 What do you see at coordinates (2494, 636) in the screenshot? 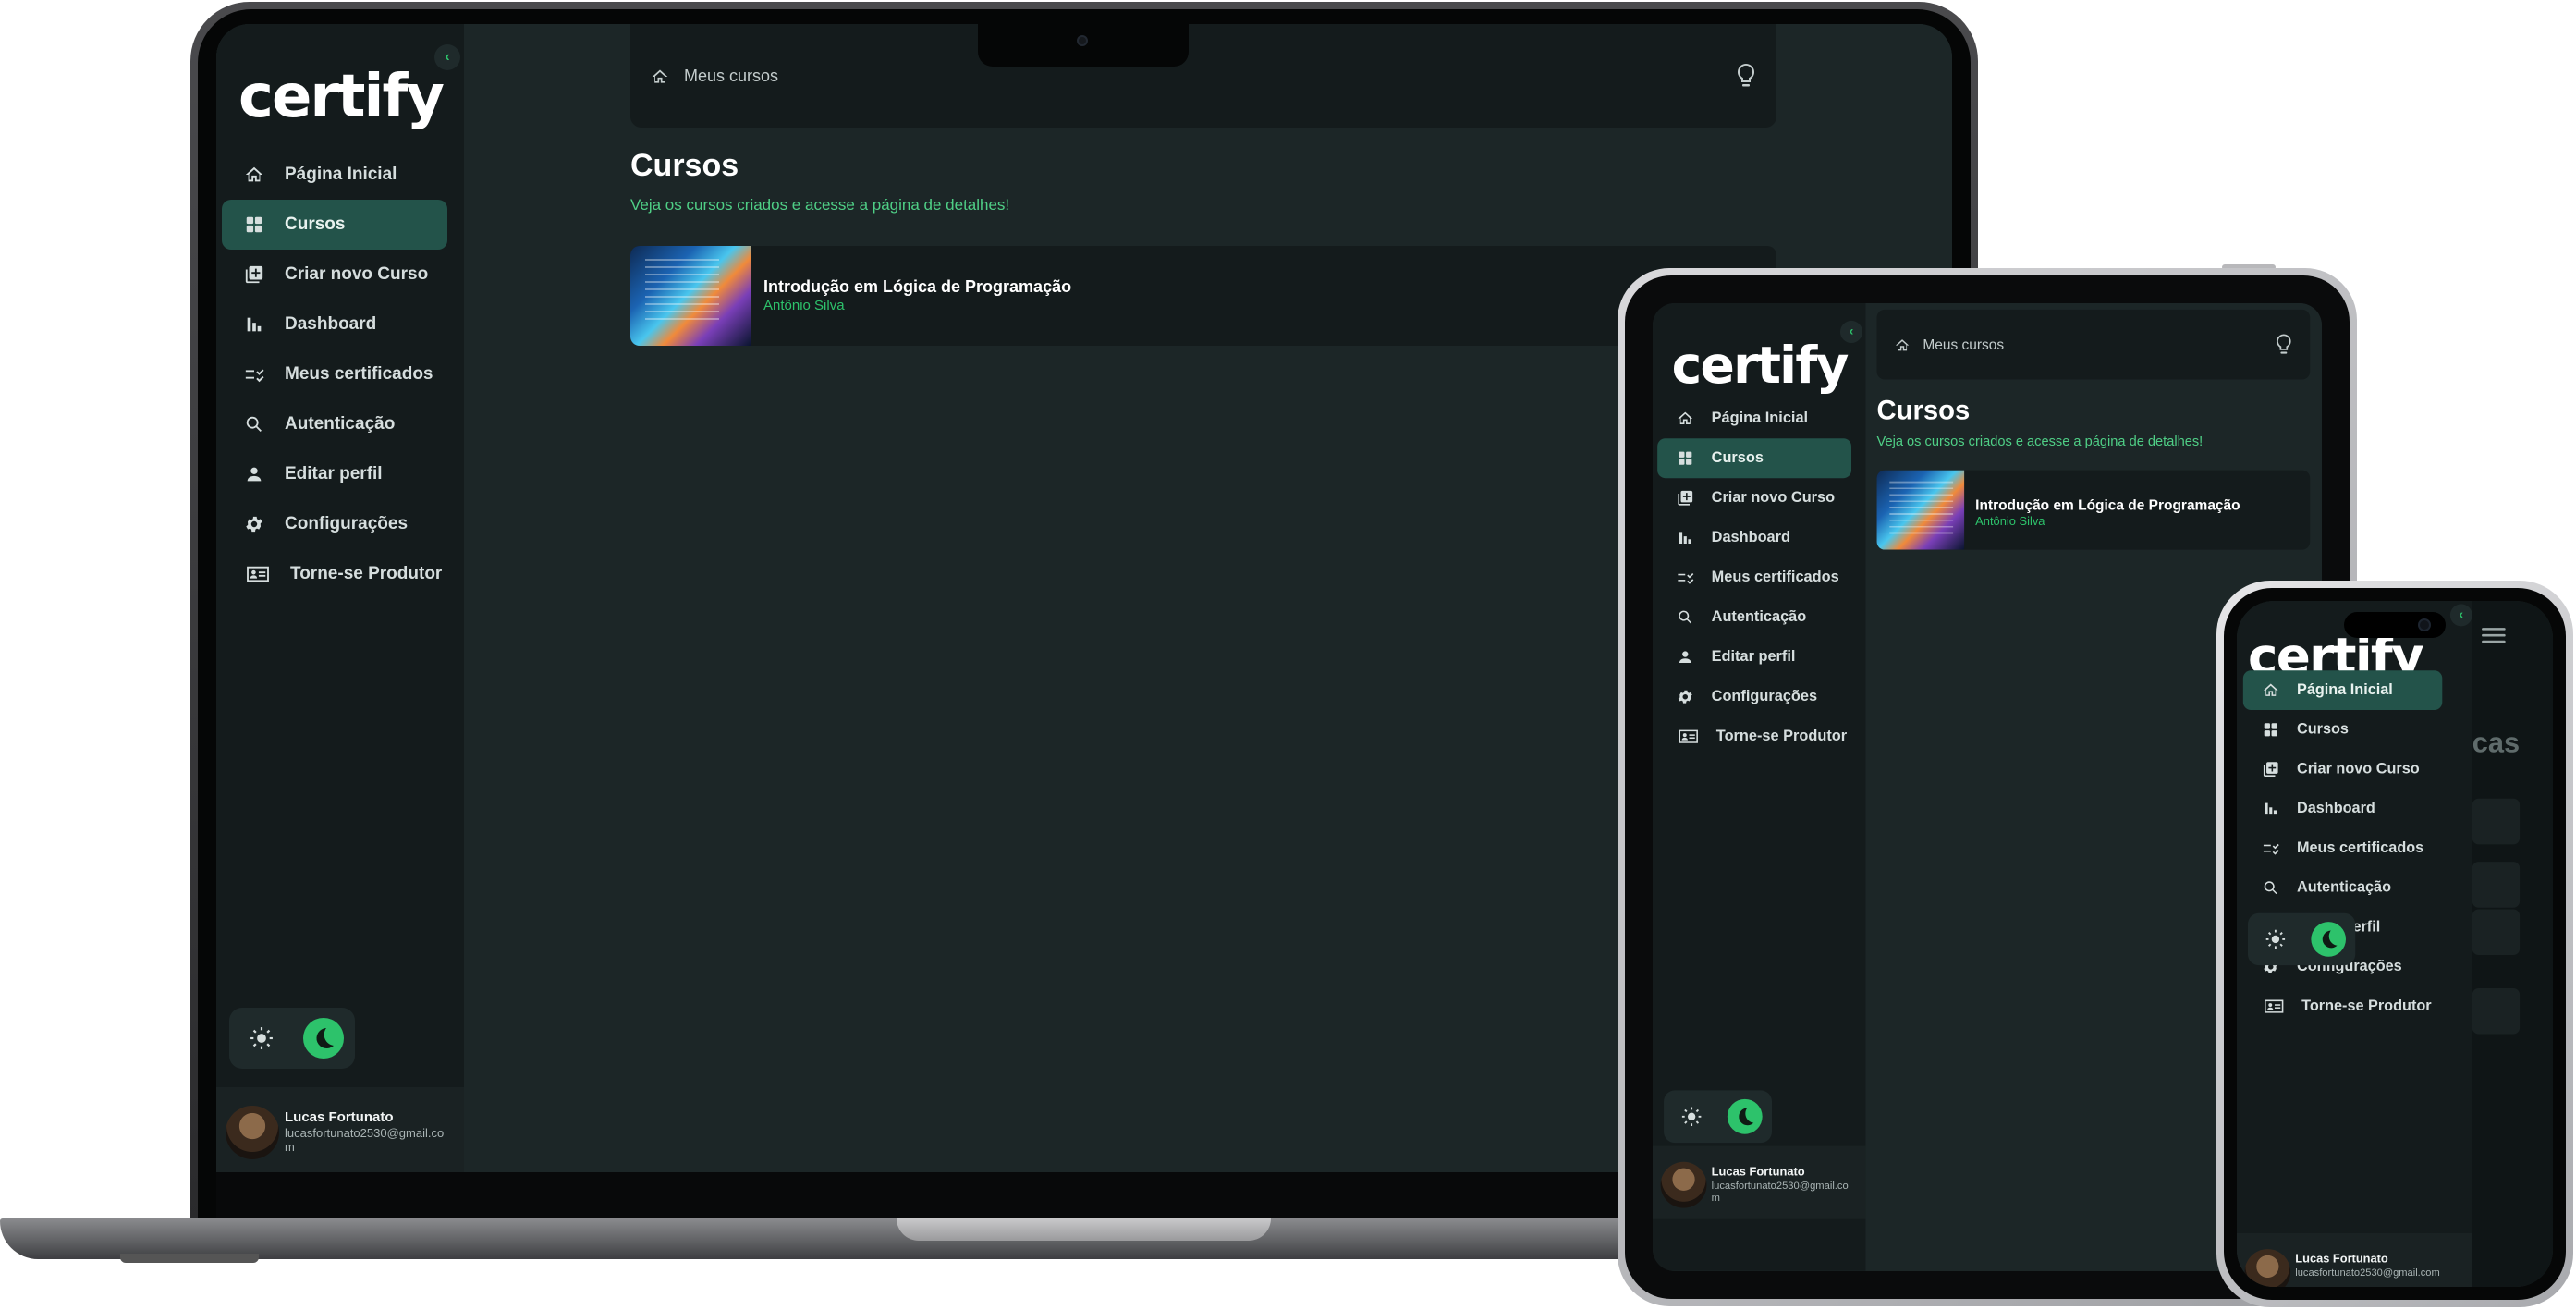
I see `hamburger-menu-icon` at bounding box center [2494, 636].